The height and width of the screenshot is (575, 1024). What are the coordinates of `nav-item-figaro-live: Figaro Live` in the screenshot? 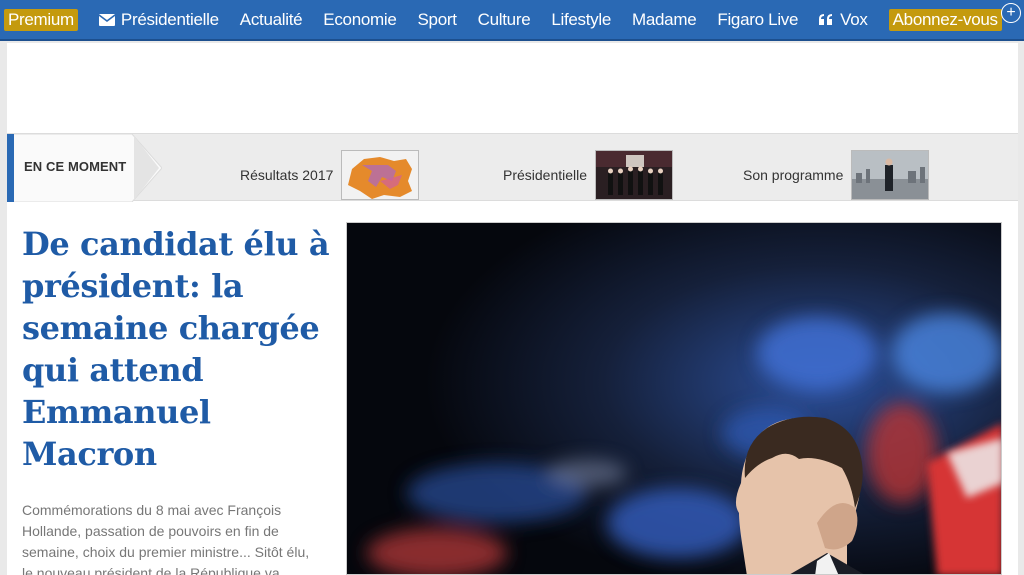 It's located at (757, 20).